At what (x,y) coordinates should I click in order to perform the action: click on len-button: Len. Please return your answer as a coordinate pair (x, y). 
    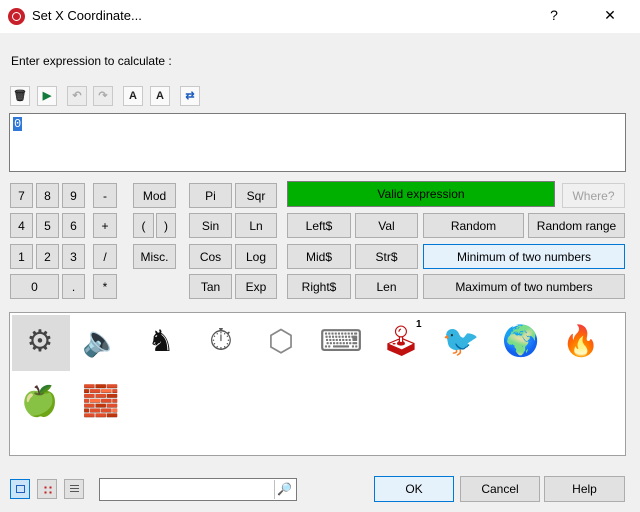
    Looking at the image, I should click on (386, 286).